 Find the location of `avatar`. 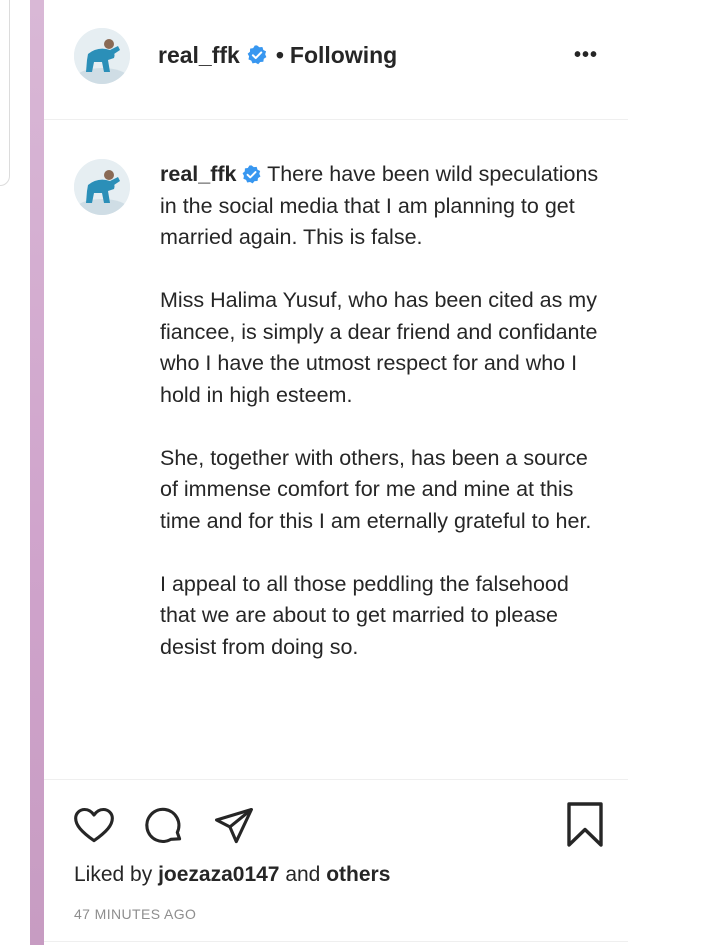

avatar is located at coordinates (102, 56).